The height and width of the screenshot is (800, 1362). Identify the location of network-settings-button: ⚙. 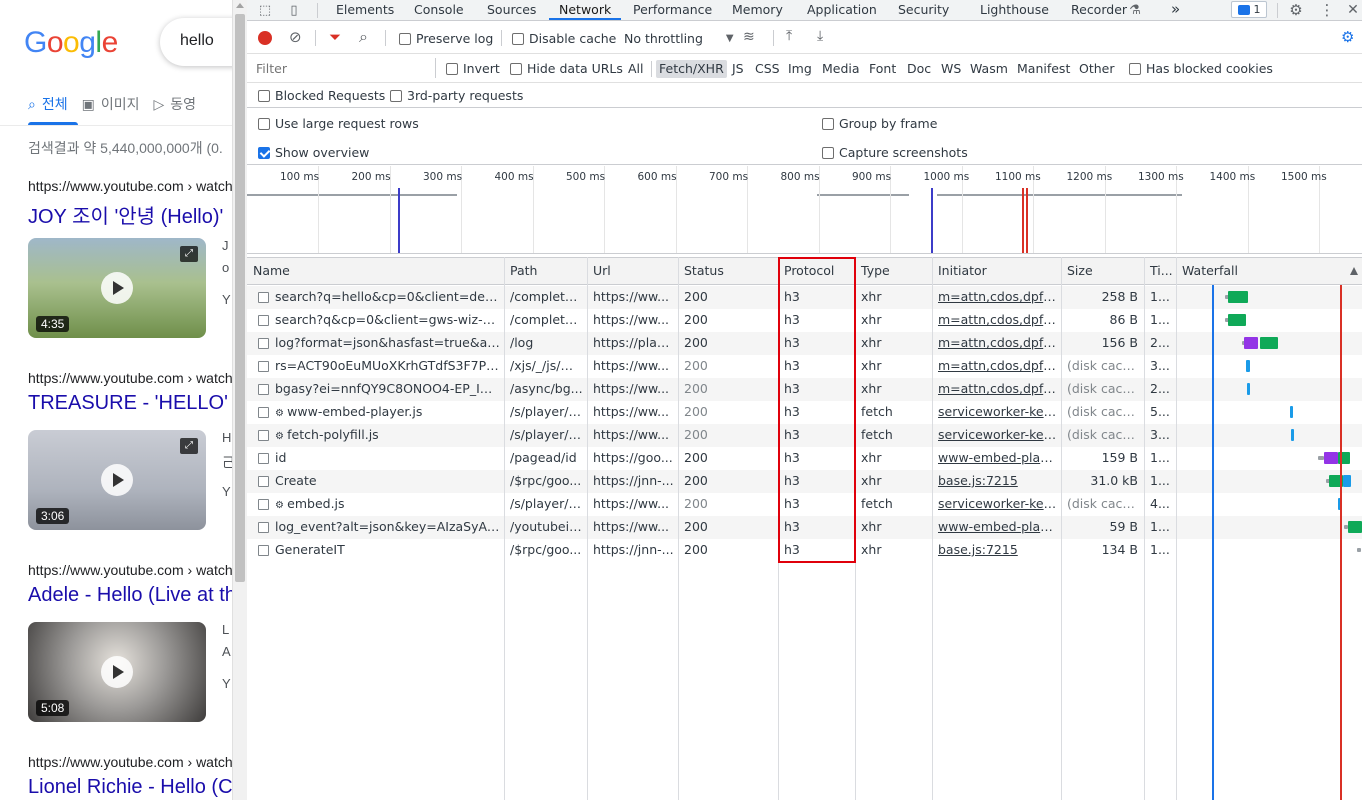
(1347, 37).